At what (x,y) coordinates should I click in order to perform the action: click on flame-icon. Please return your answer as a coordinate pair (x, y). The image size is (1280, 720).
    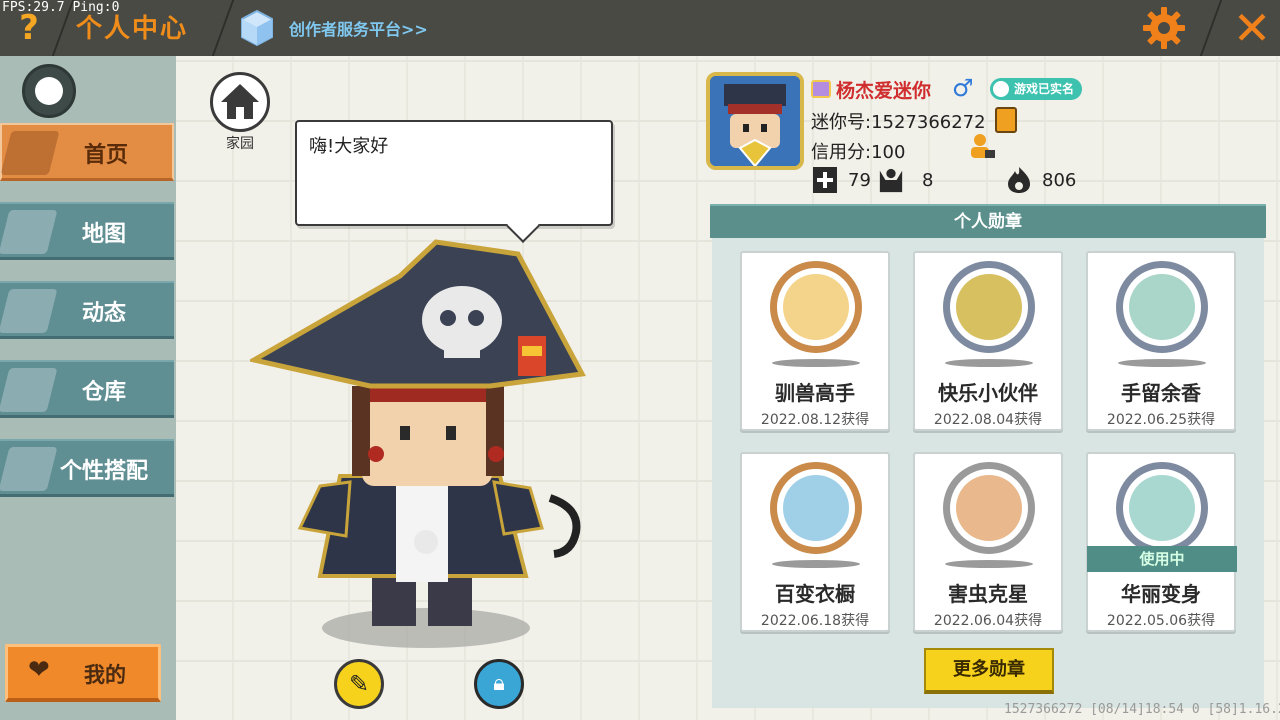
    Looking at the image, I should click on (1019, 180).